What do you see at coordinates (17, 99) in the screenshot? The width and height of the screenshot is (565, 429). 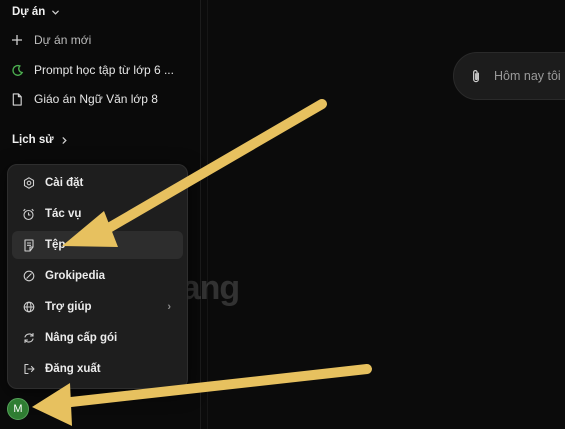 I see `document-icon` at bounding box center [17, 99].